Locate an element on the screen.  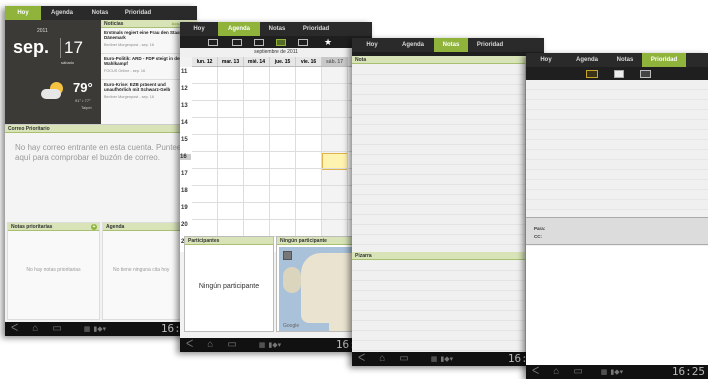
favorite-star-icon: ★ is located at coordinates (328, 42).